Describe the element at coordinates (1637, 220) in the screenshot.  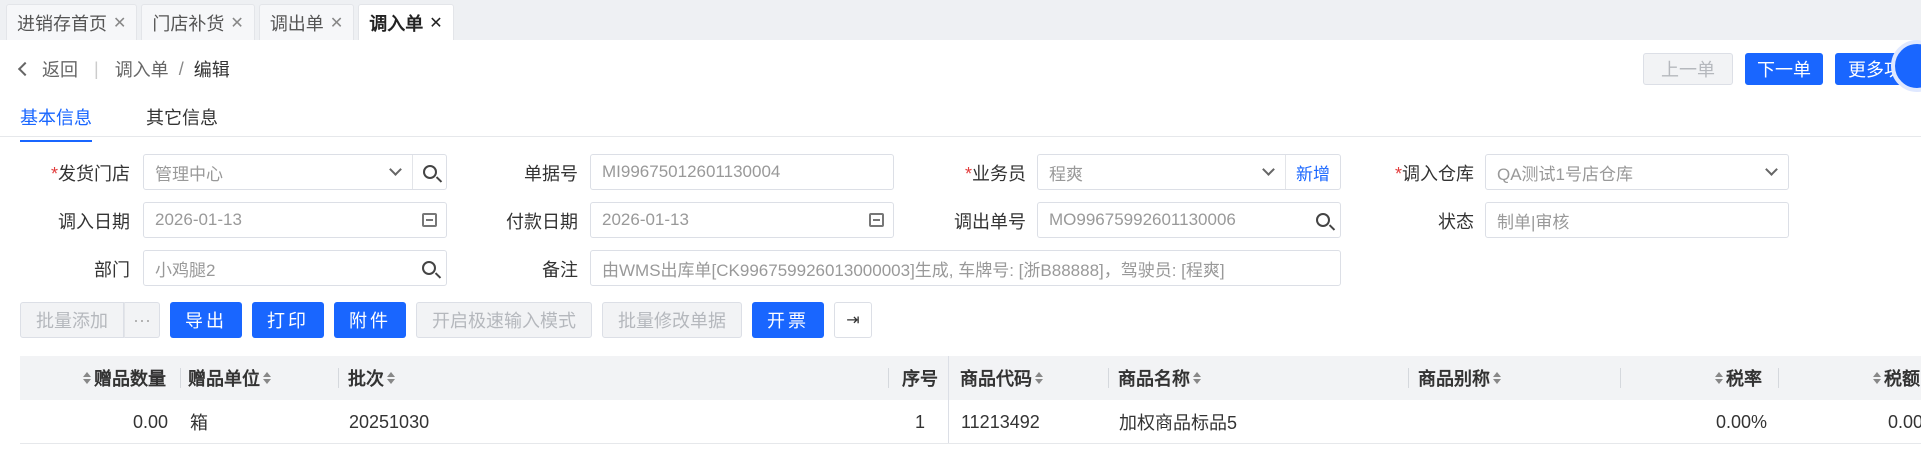
I see `status-field: 制单|审核` at that location.